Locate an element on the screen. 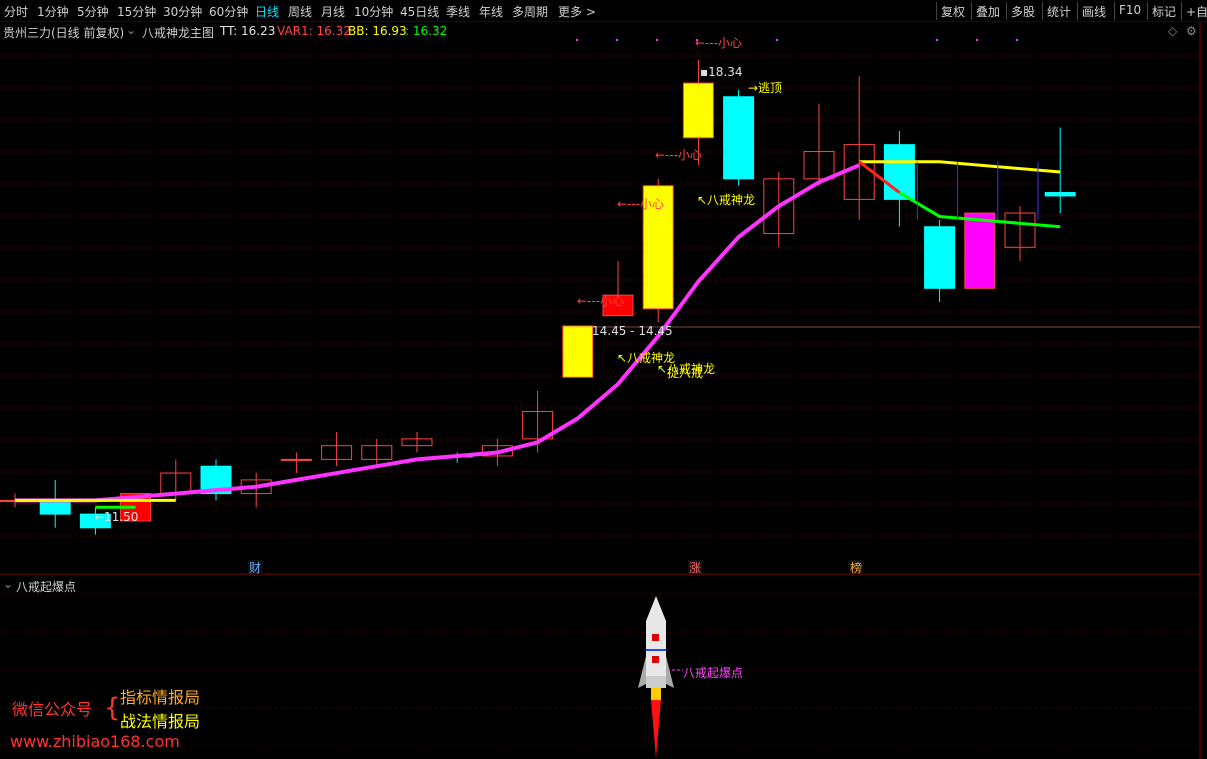 The height and width of the screenshot is (759, 1207). rocket-flame-yellow is located at coordinates (656, 694).